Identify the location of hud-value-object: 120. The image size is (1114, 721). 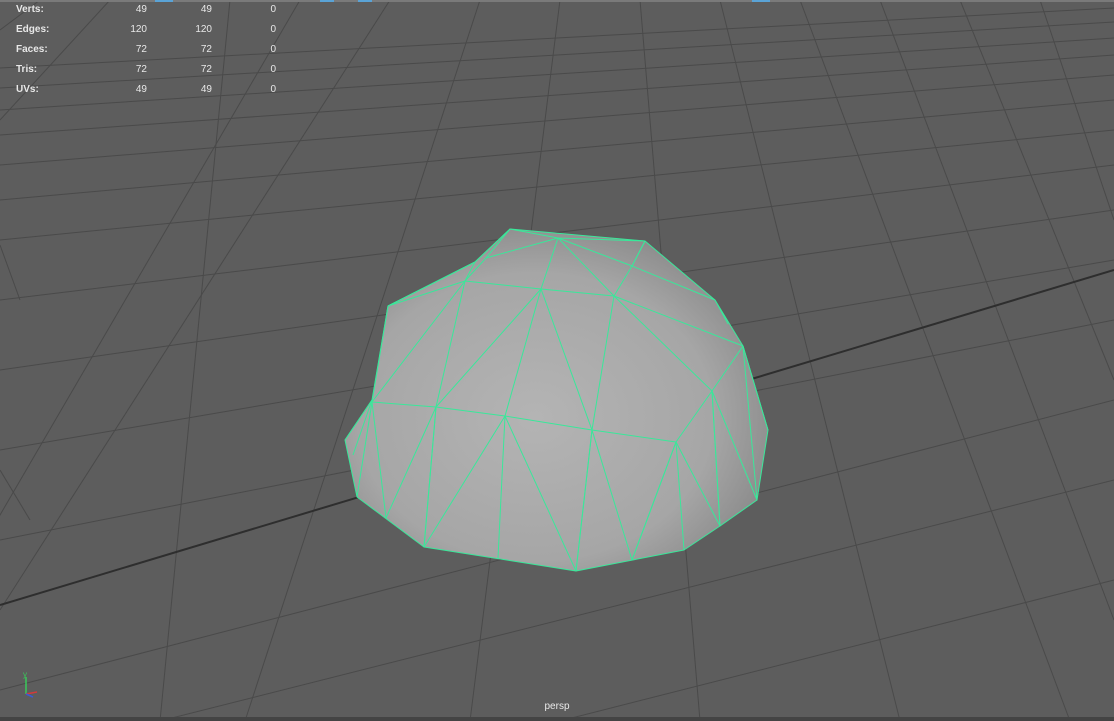
(138, 29).